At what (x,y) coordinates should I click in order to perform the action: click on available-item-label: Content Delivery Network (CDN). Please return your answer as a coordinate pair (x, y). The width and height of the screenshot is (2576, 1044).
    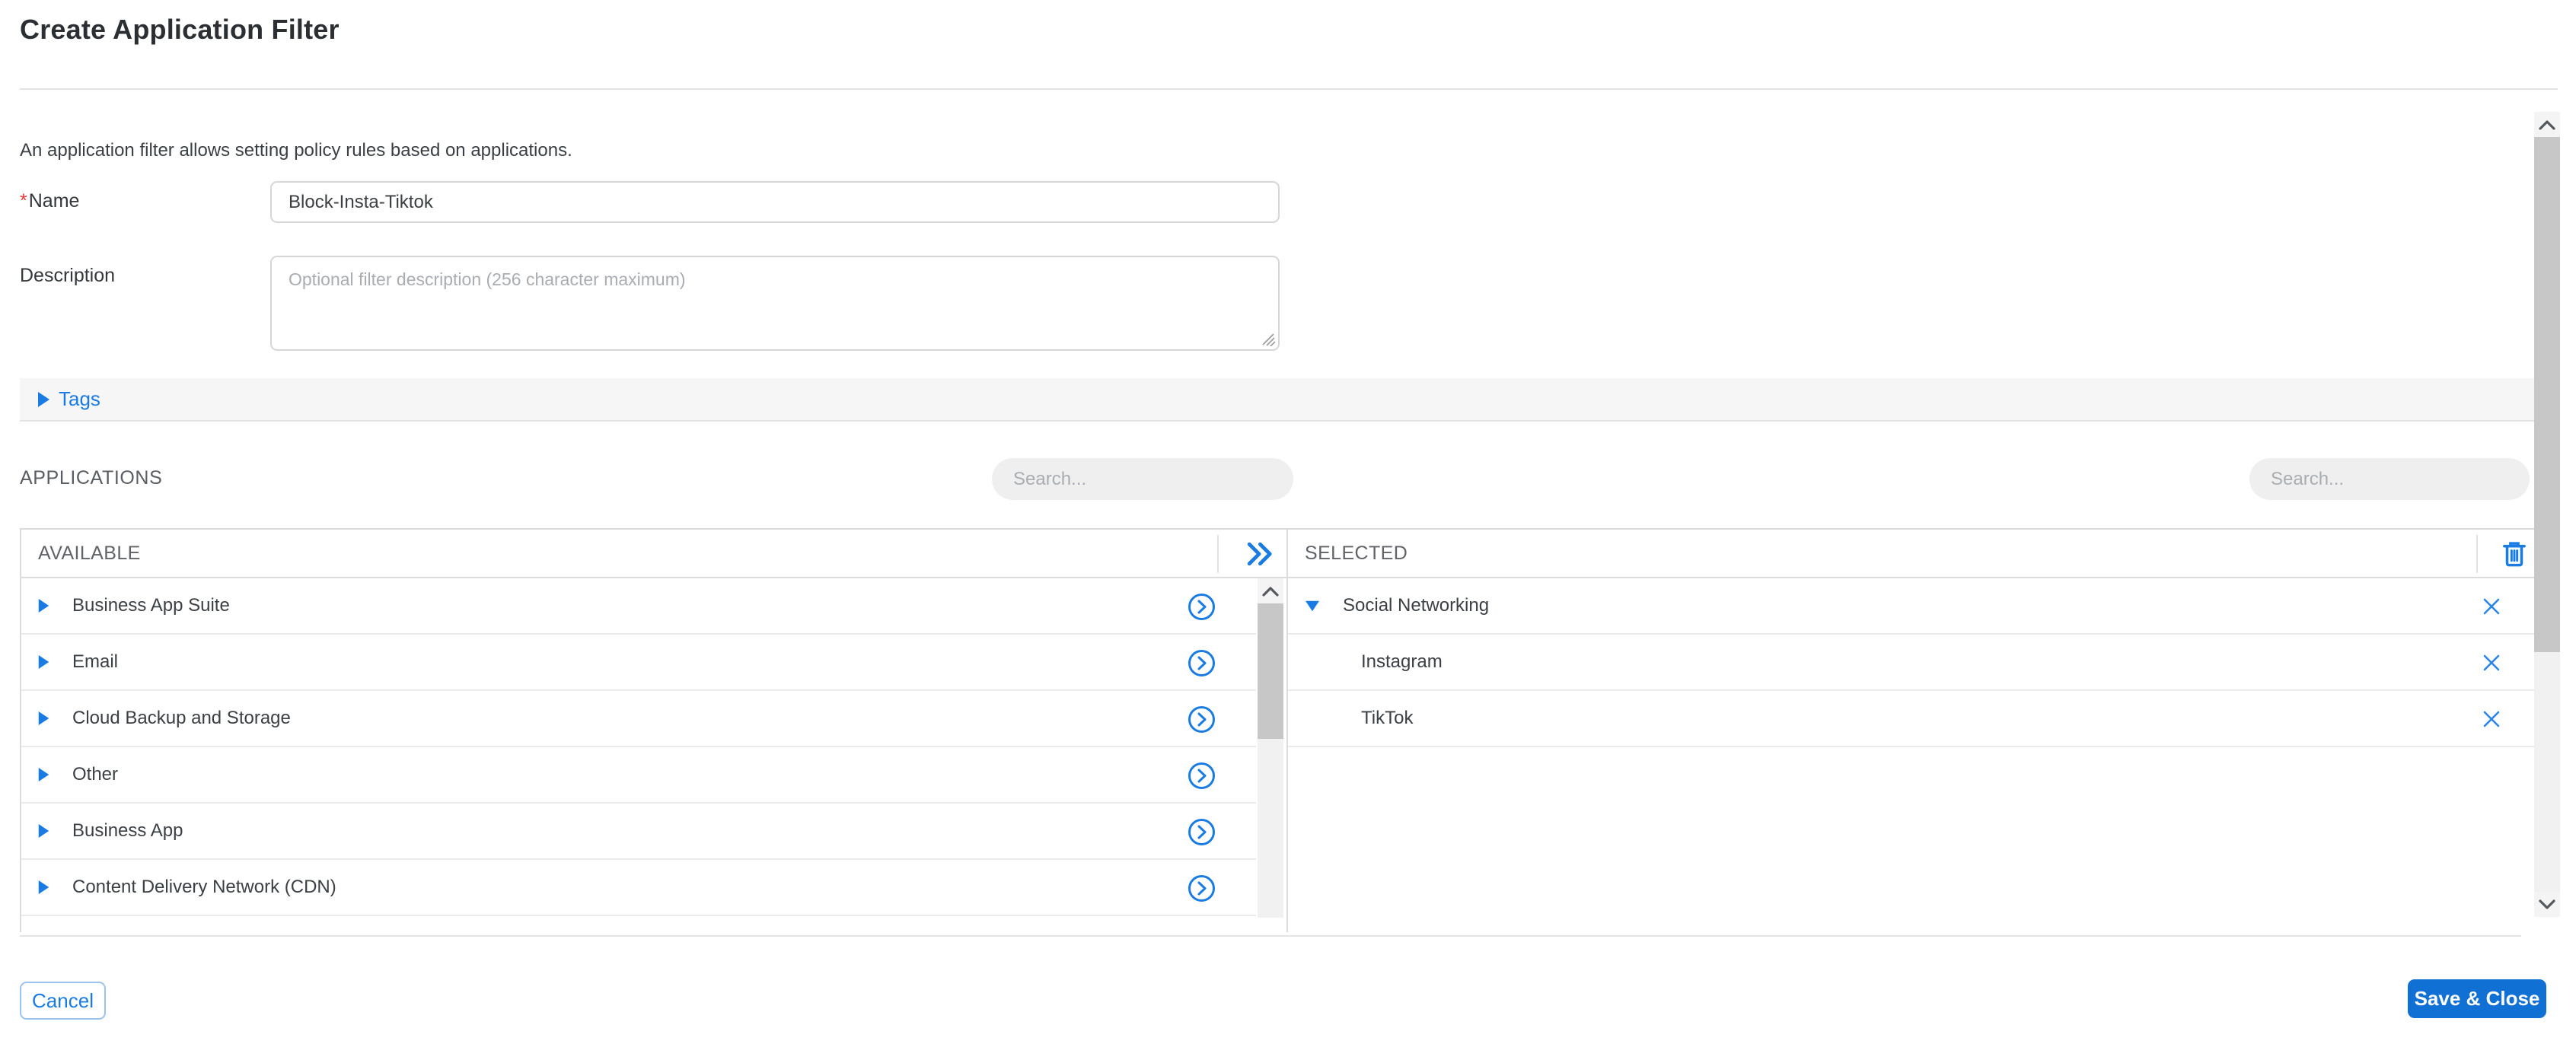
    Looking at the image, I should click on (204, 887).